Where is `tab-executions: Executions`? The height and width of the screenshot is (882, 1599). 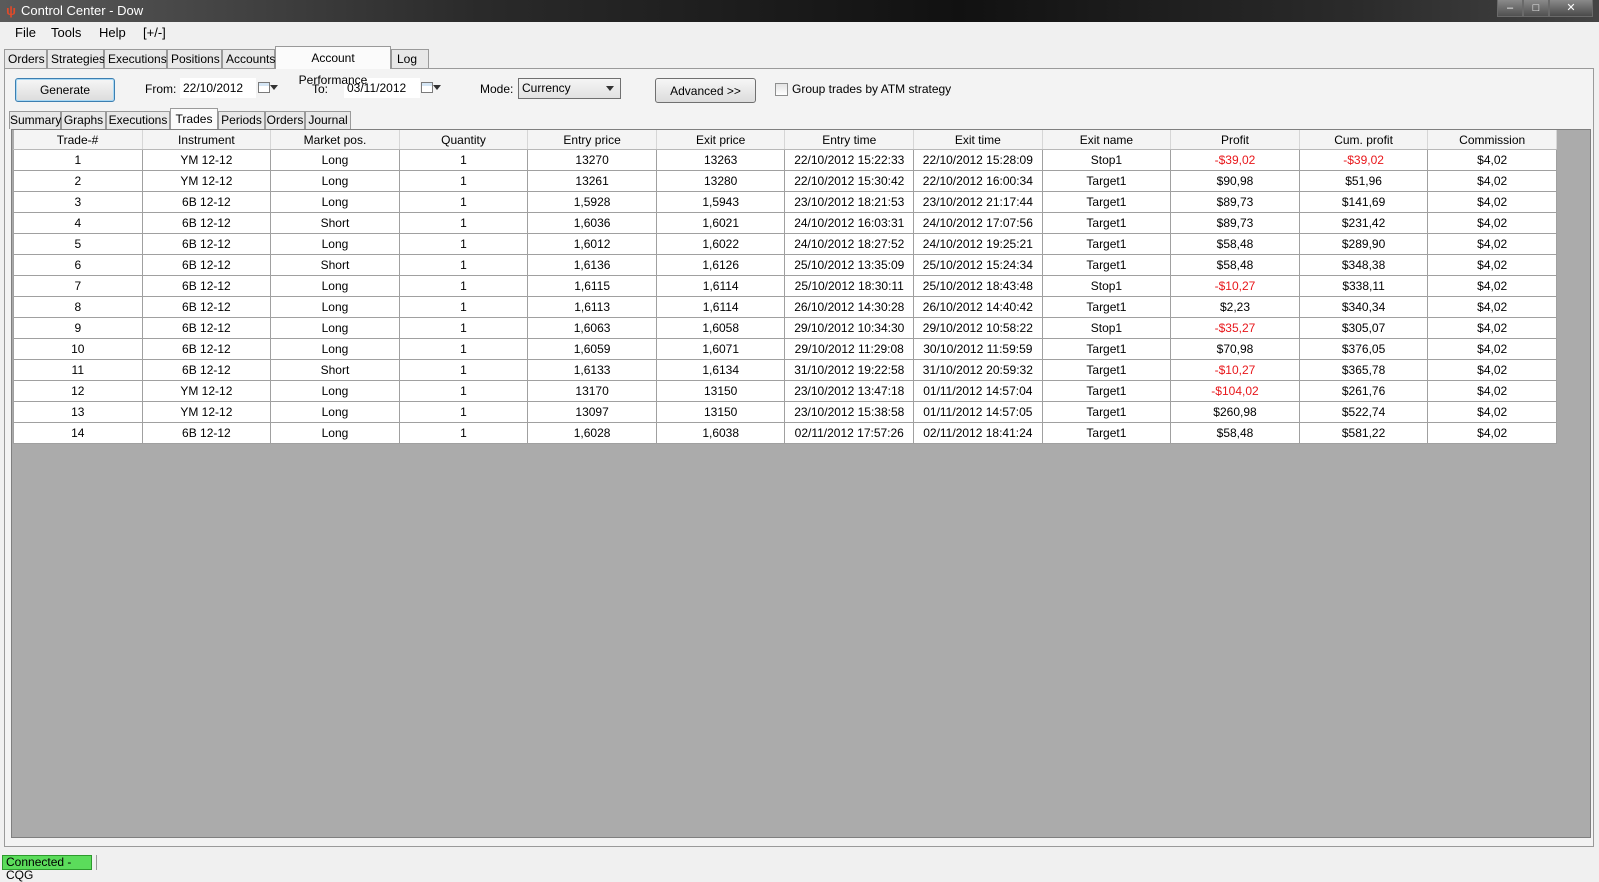
tab-executions: Executions is located at coordinates (135, 58).